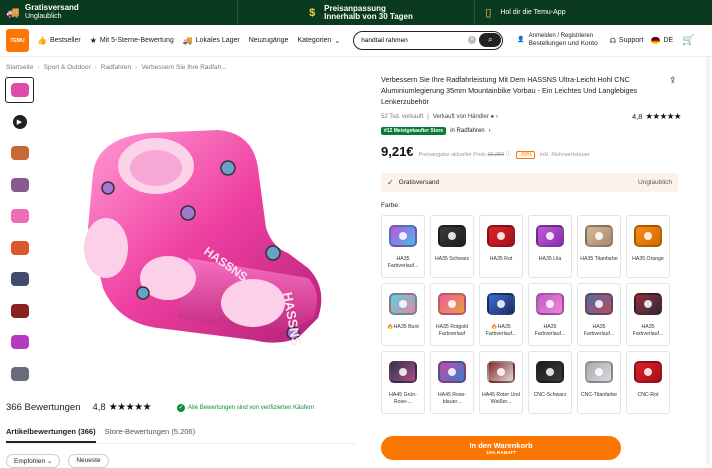  Describe the element at coordinates (496, 155) in the screenshot. I see `old-price: 15,25€` at that location.